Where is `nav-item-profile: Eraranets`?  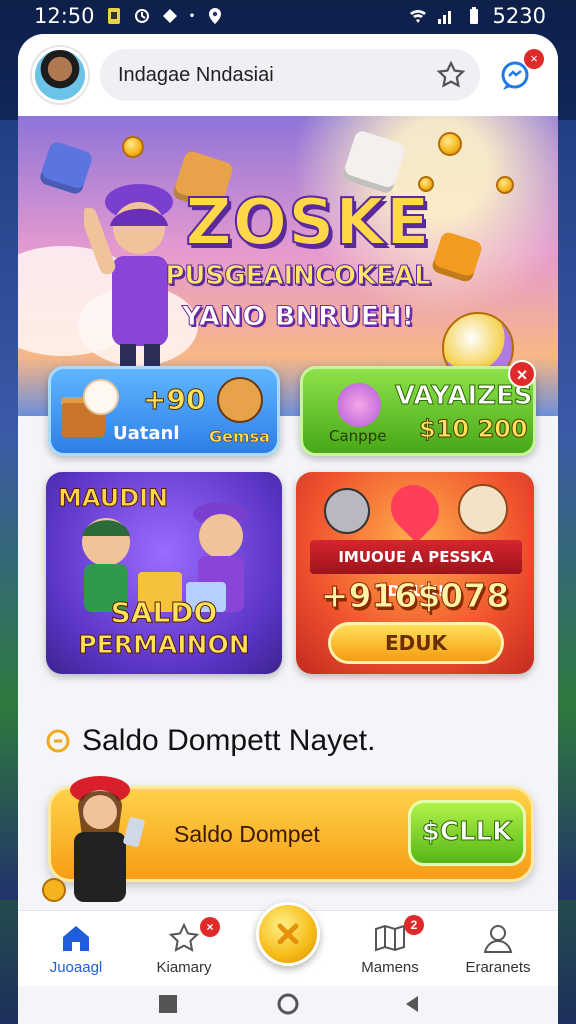
nav-item-profile: Eraranets is located at coordinates (498, 948).